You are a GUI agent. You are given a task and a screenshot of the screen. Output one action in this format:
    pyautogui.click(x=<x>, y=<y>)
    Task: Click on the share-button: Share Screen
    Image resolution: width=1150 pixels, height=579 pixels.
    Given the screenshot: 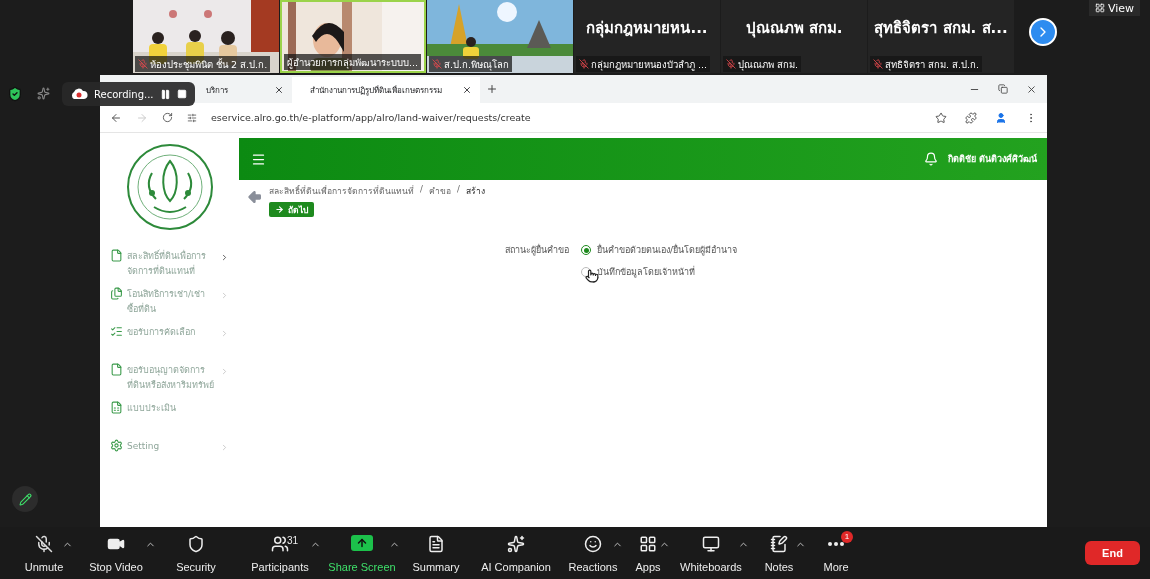 What is the action you would take?
    pyautogui.click(x=362, y=553)
    